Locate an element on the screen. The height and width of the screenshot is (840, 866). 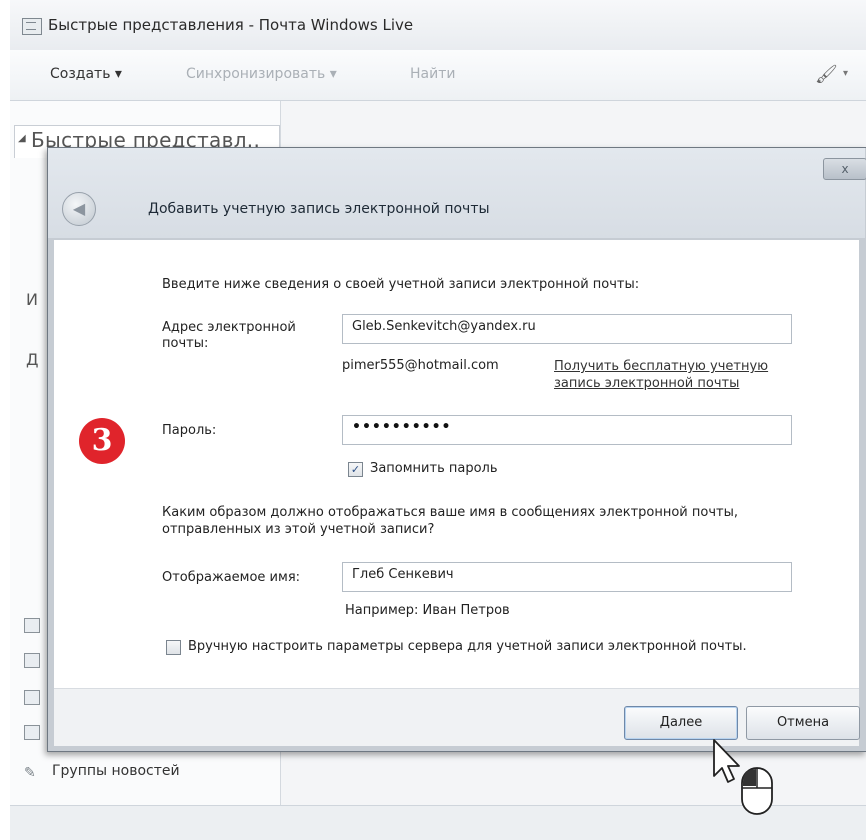
calendar-nav-icon is located at coordinates (32, 660).